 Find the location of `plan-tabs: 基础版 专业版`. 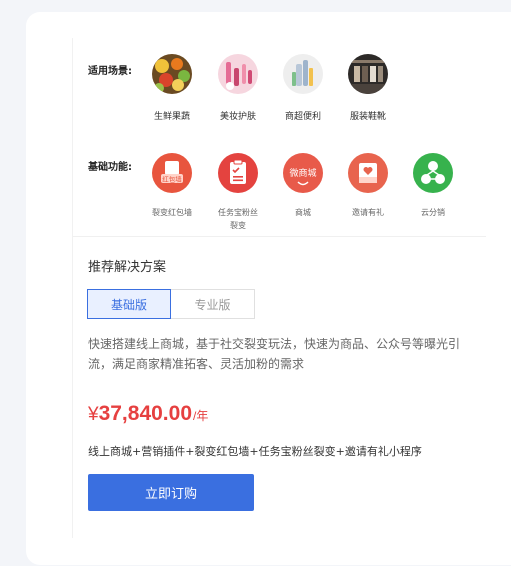

plan-tabs: 基础版 专业版 is located at coordinates (171, 304).